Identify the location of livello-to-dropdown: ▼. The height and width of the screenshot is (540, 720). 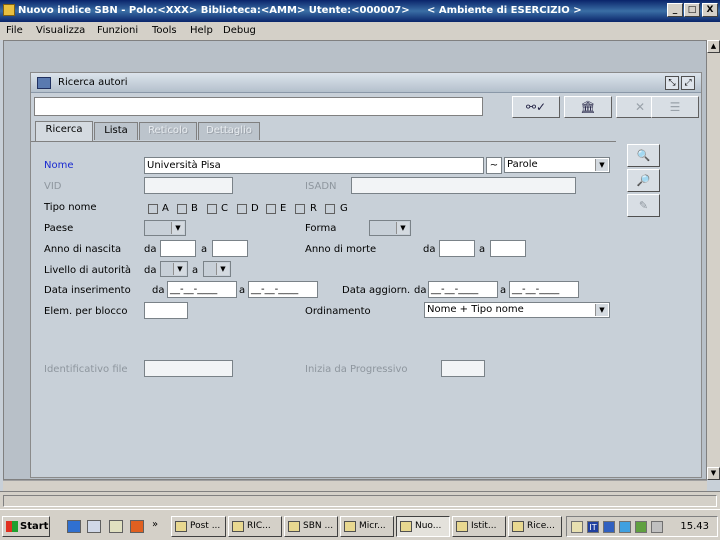
(217, 269).